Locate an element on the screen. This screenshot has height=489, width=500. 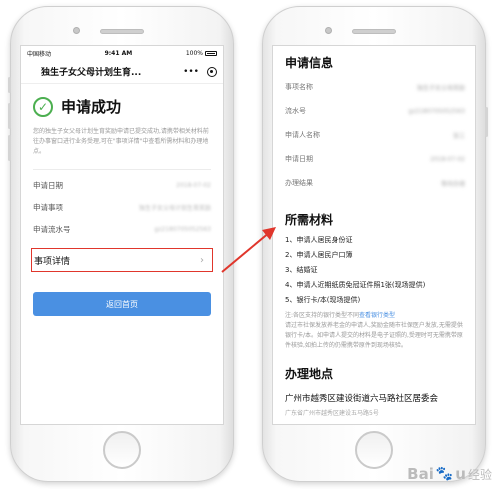
material-item: 4、申请人近期纸质免冠证件照1张(现场提供) is located at coordinates (355, 284).